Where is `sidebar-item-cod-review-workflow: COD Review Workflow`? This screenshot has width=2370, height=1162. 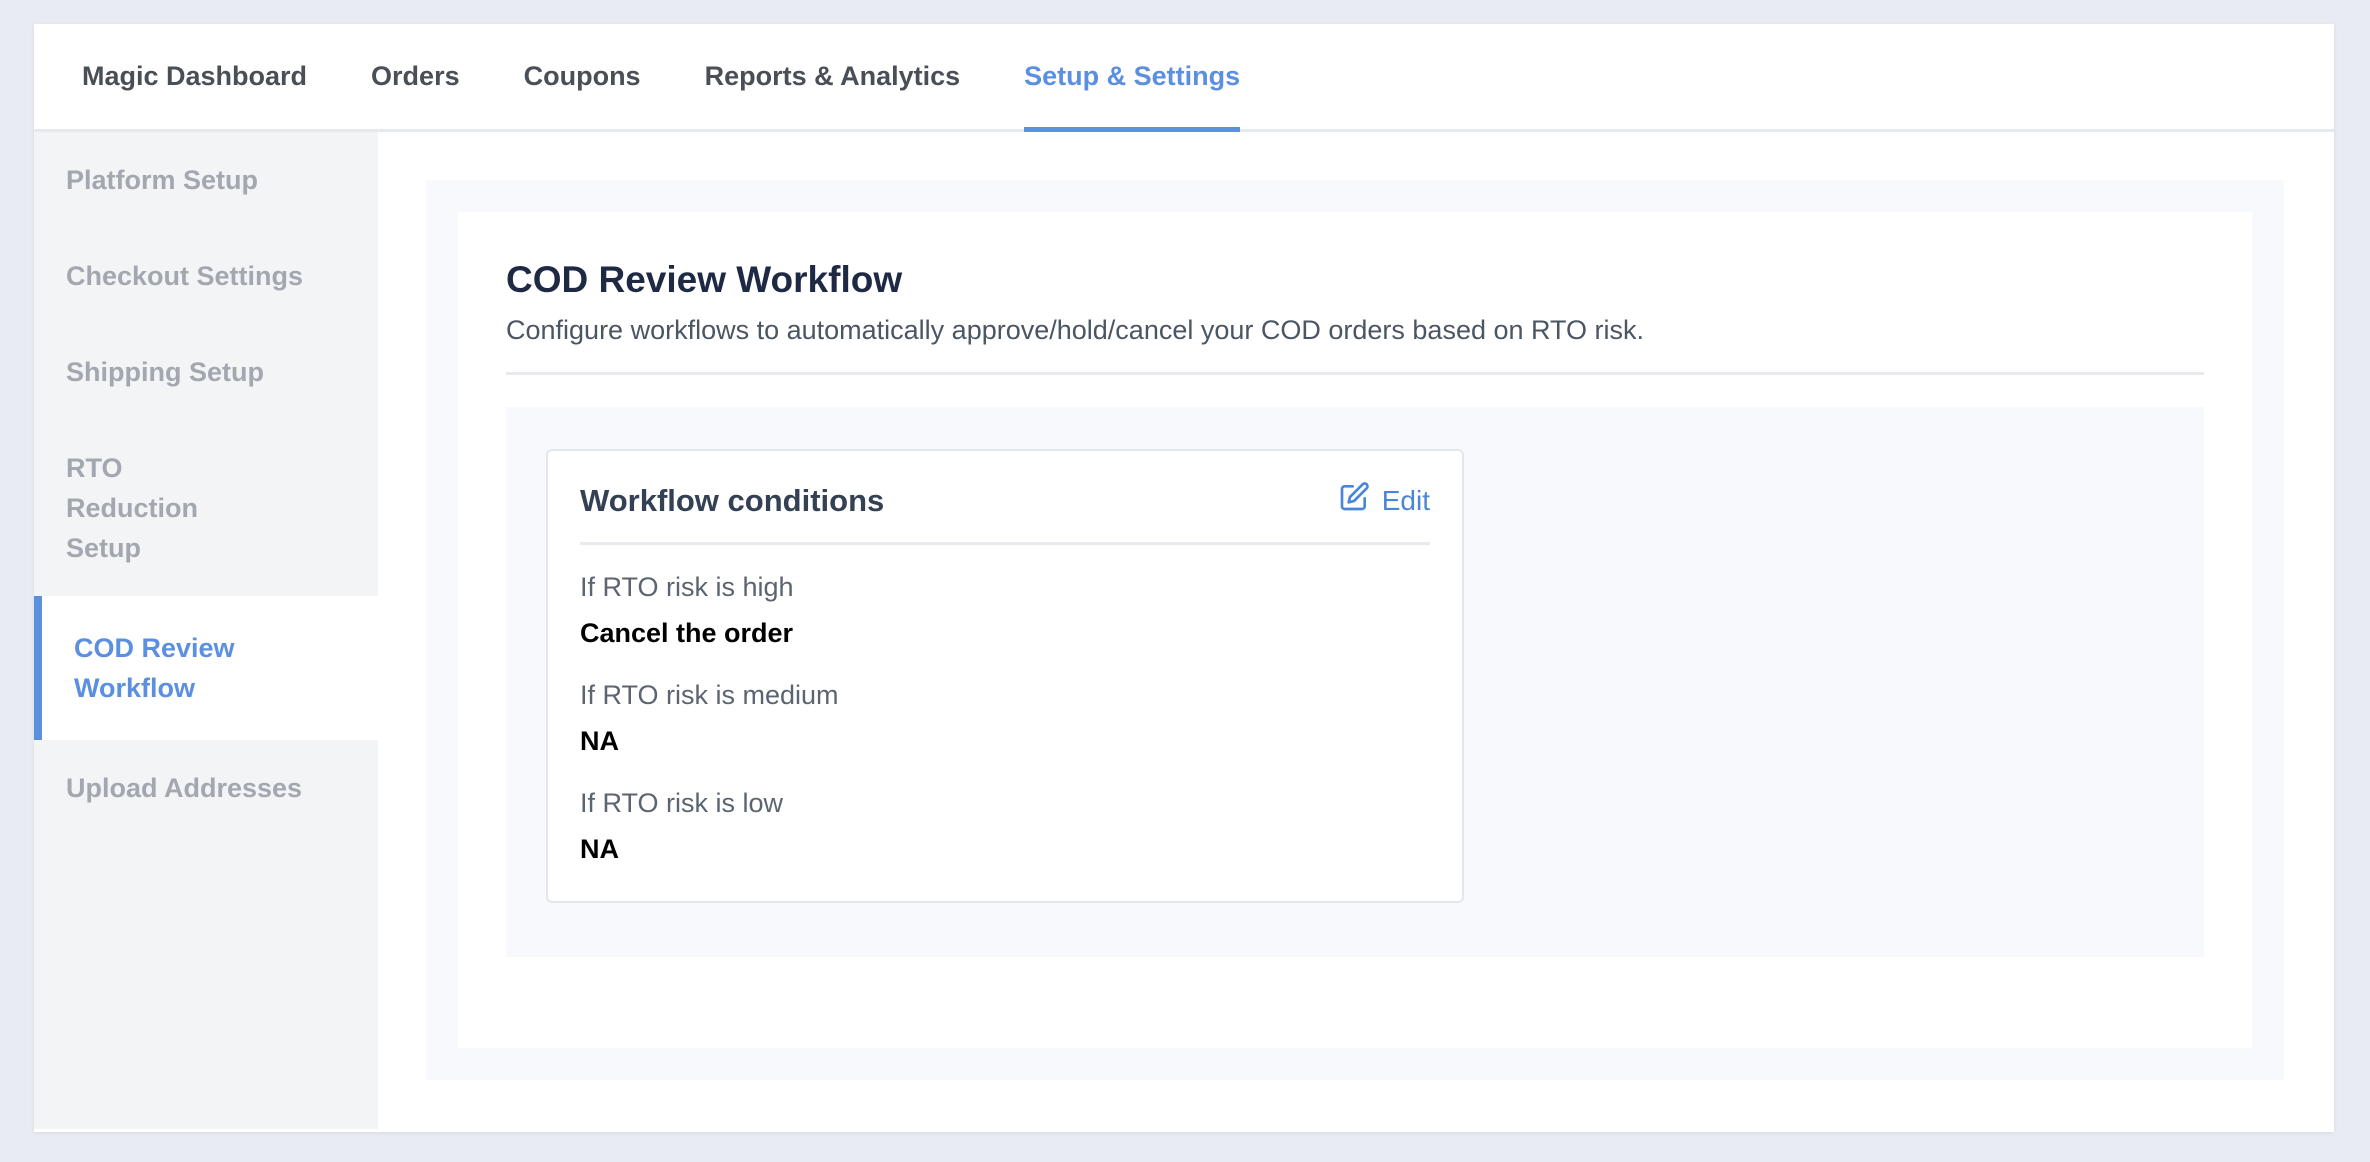 sidebar-item-cod-review-workflow: COD Review Workflow is located at coordinates (206, 668).